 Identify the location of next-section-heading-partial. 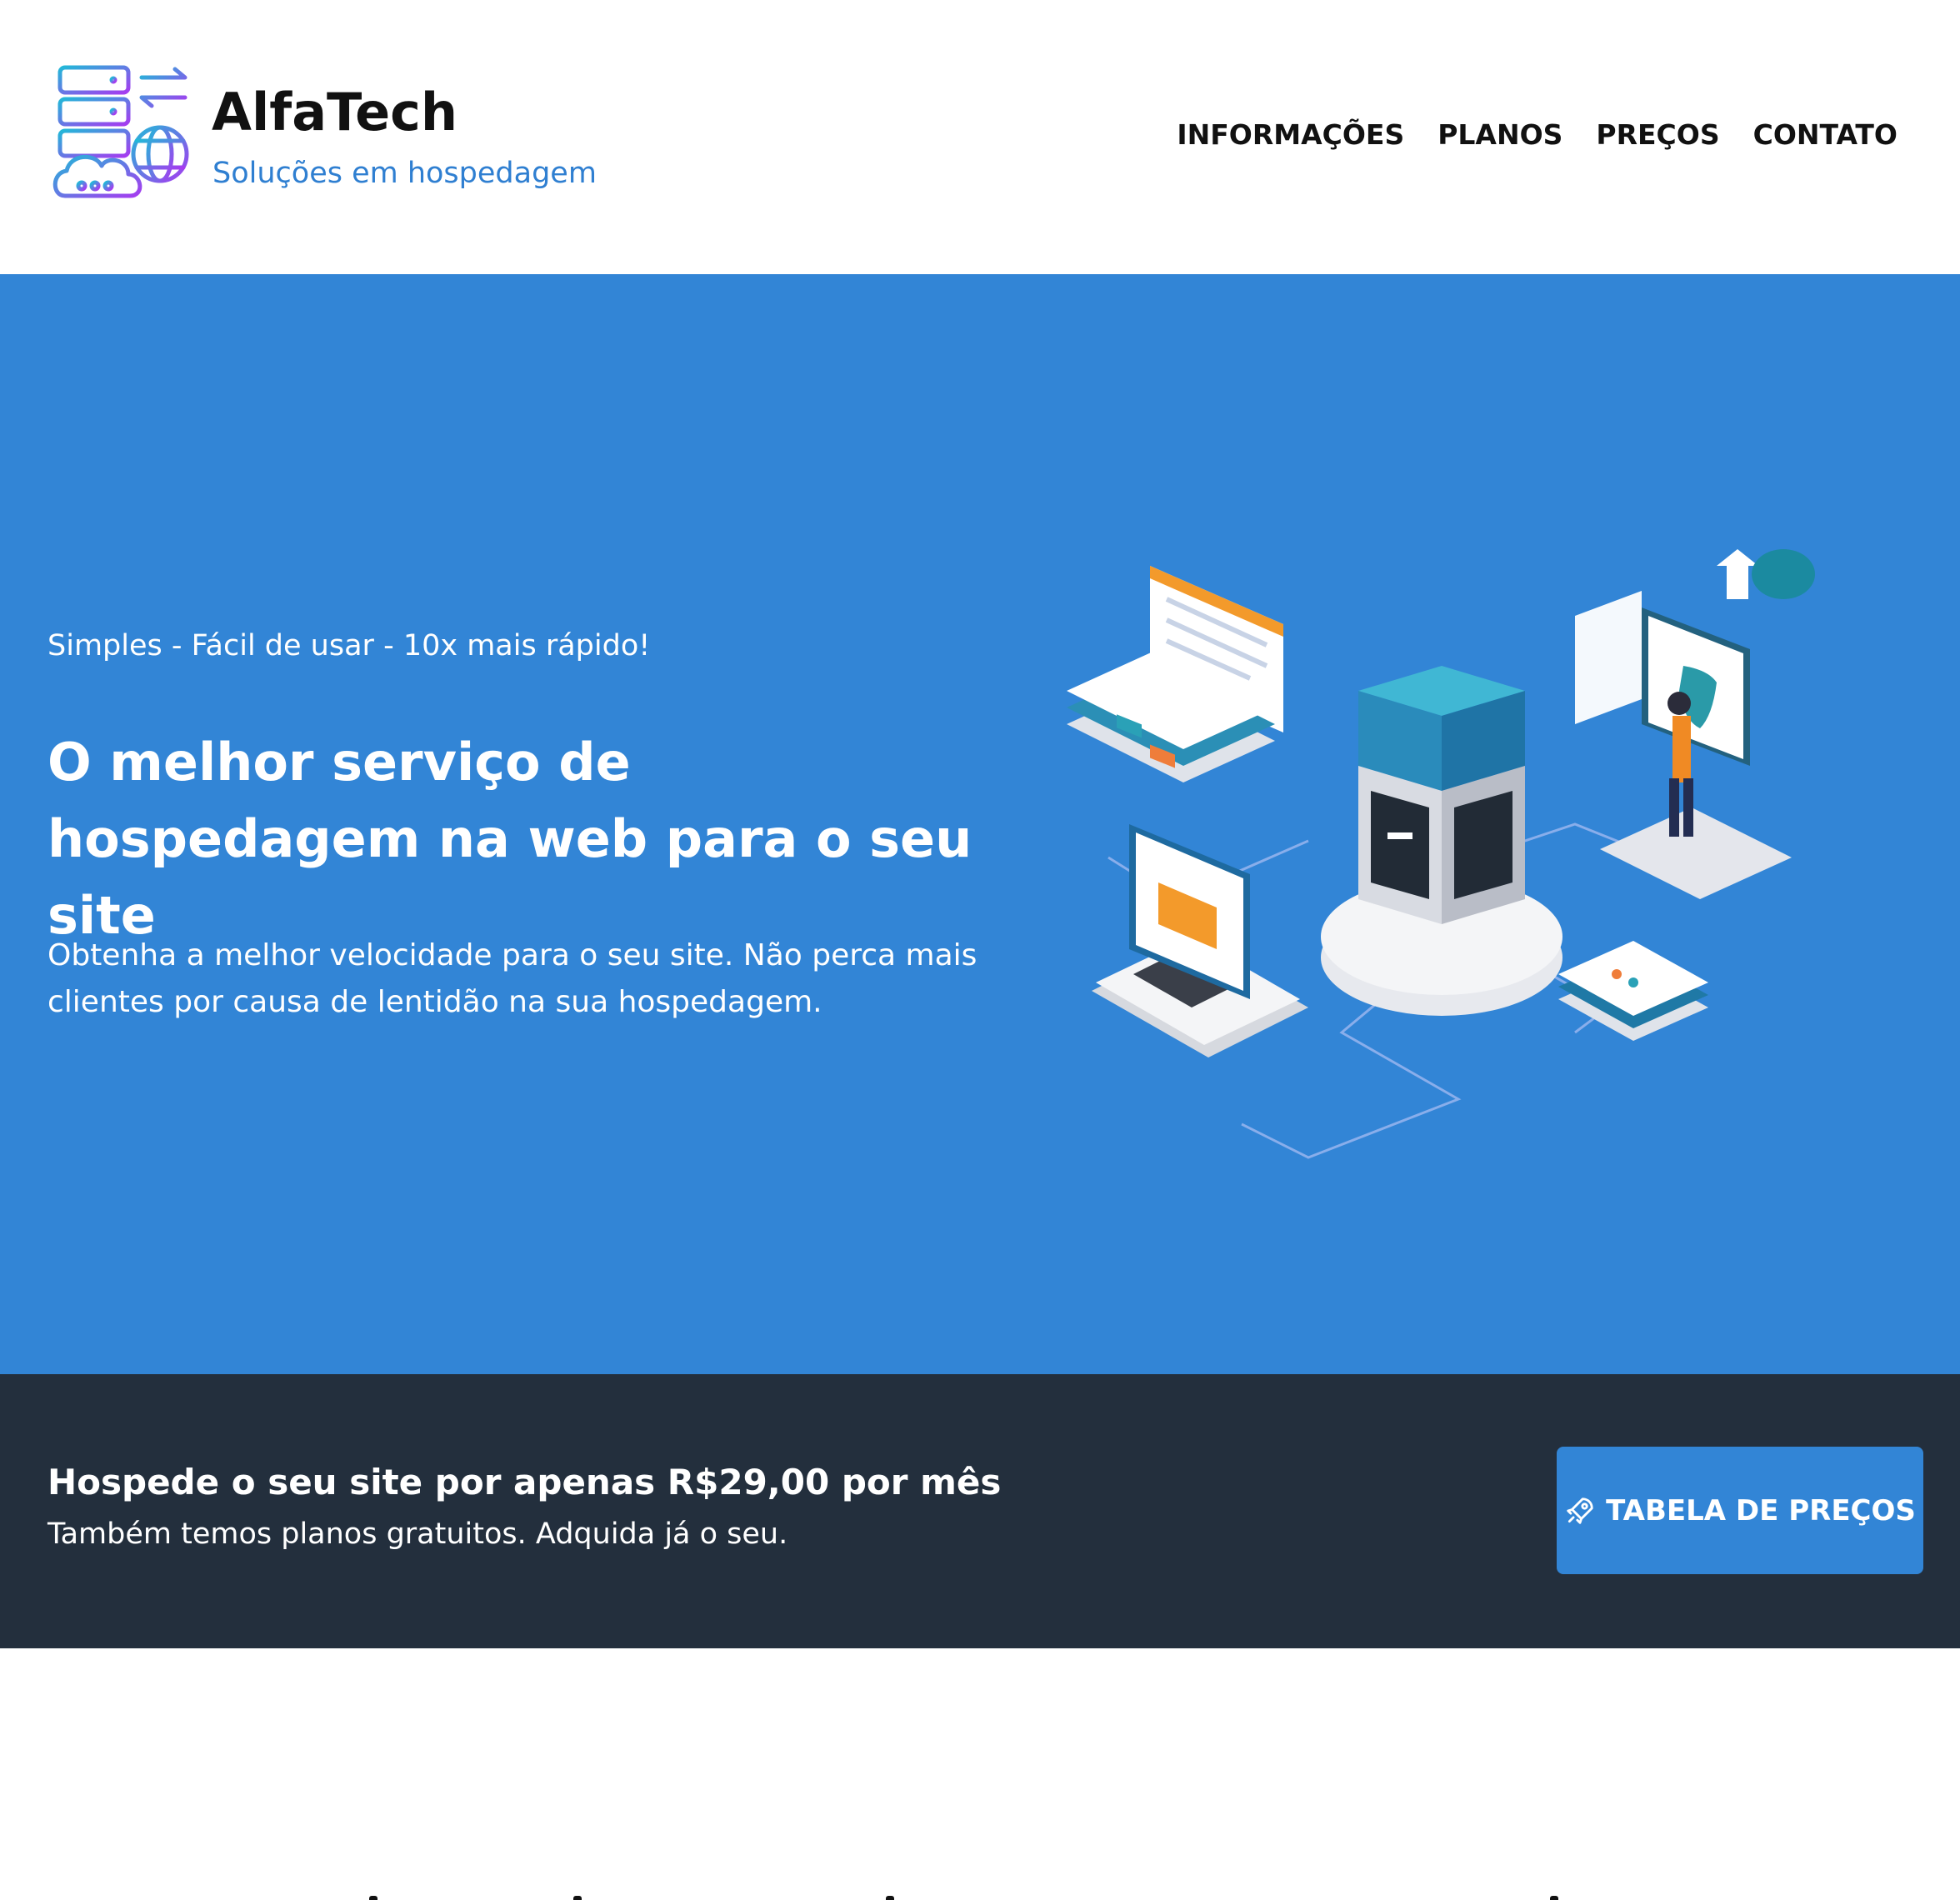
(980, 1890).